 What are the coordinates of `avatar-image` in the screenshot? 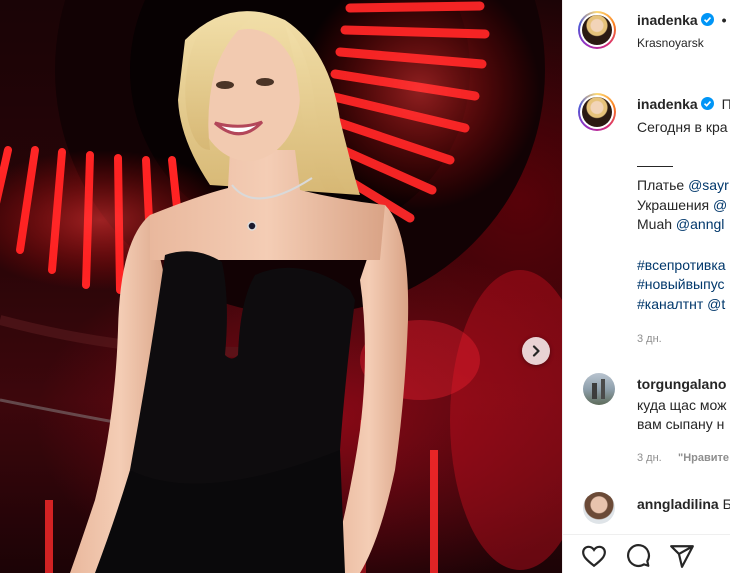 It's located at (598, 389).